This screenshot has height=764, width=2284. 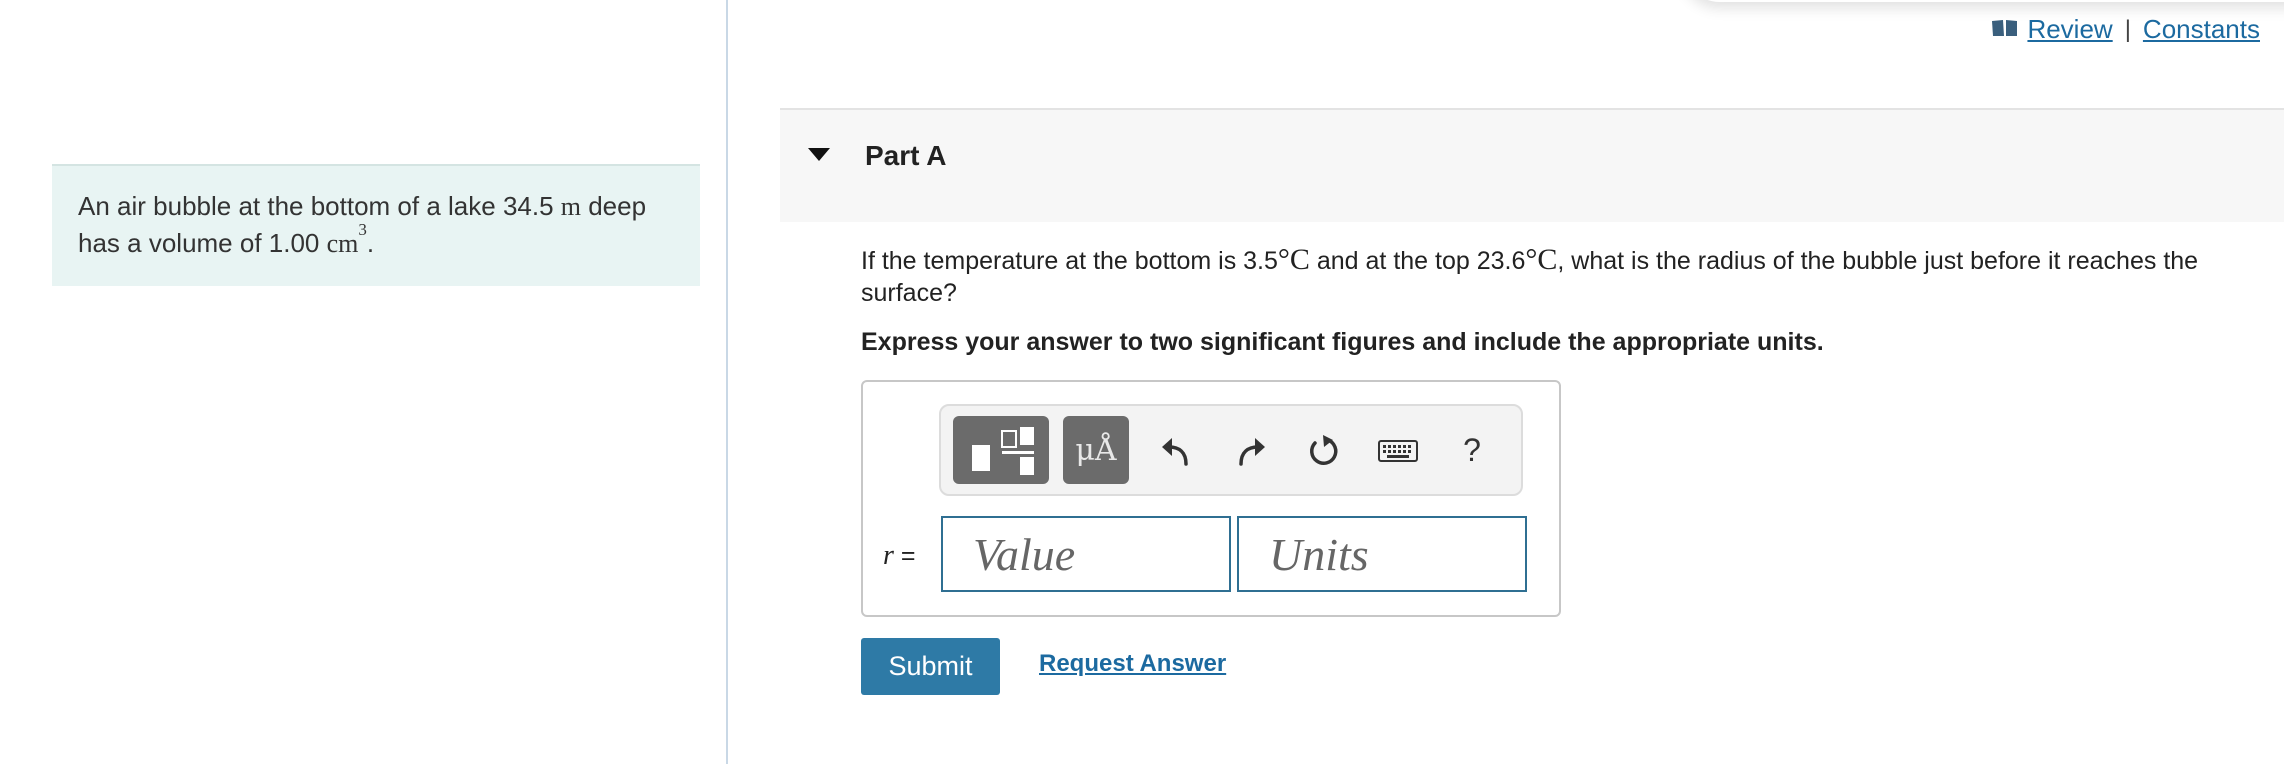 What do you see at coordinates (342, 243) in the screenshot?
I see `volume-unit: cm` at bounding box center [342, 243].